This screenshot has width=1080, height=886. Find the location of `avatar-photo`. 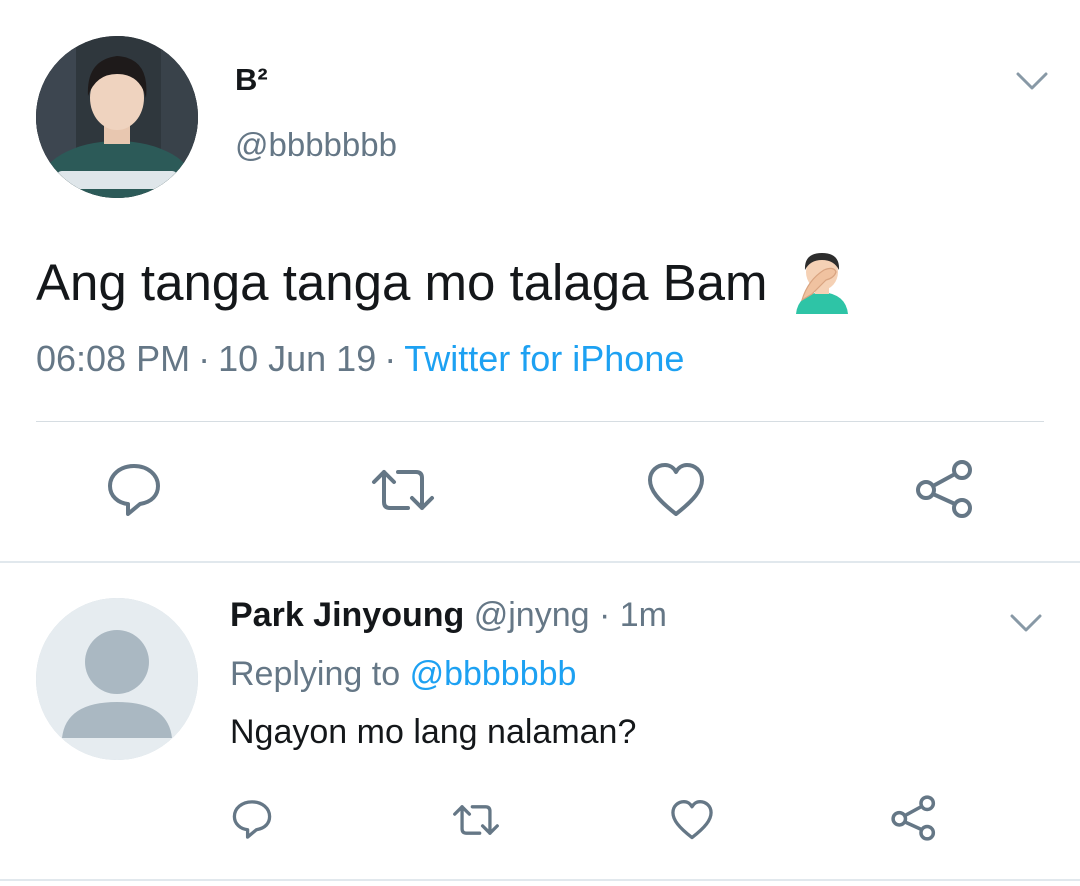

avatar-photo is located at coordinates (117, 117).